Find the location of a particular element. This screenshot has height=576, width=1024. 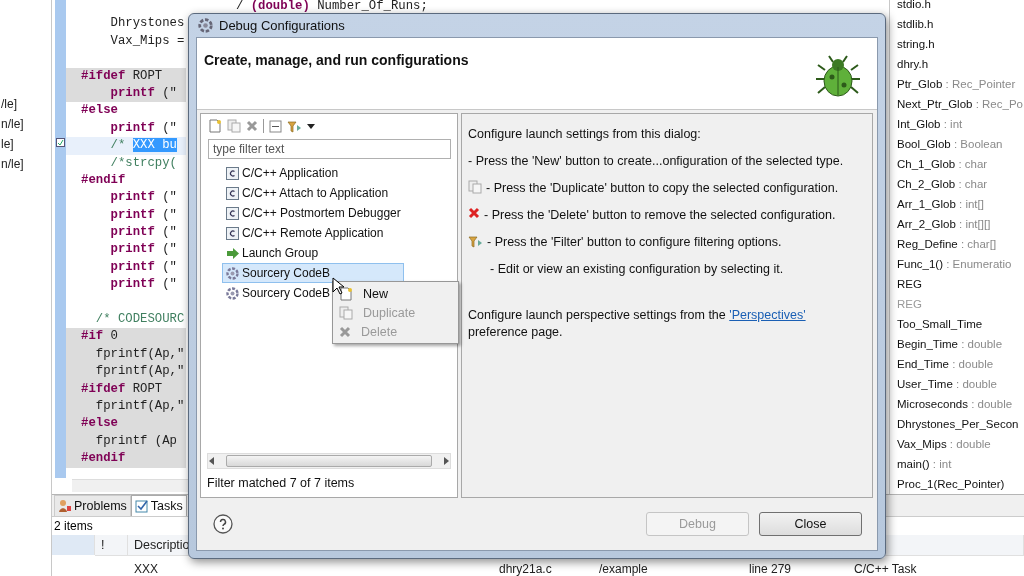

help-icon is located at coordinates (223, 524).